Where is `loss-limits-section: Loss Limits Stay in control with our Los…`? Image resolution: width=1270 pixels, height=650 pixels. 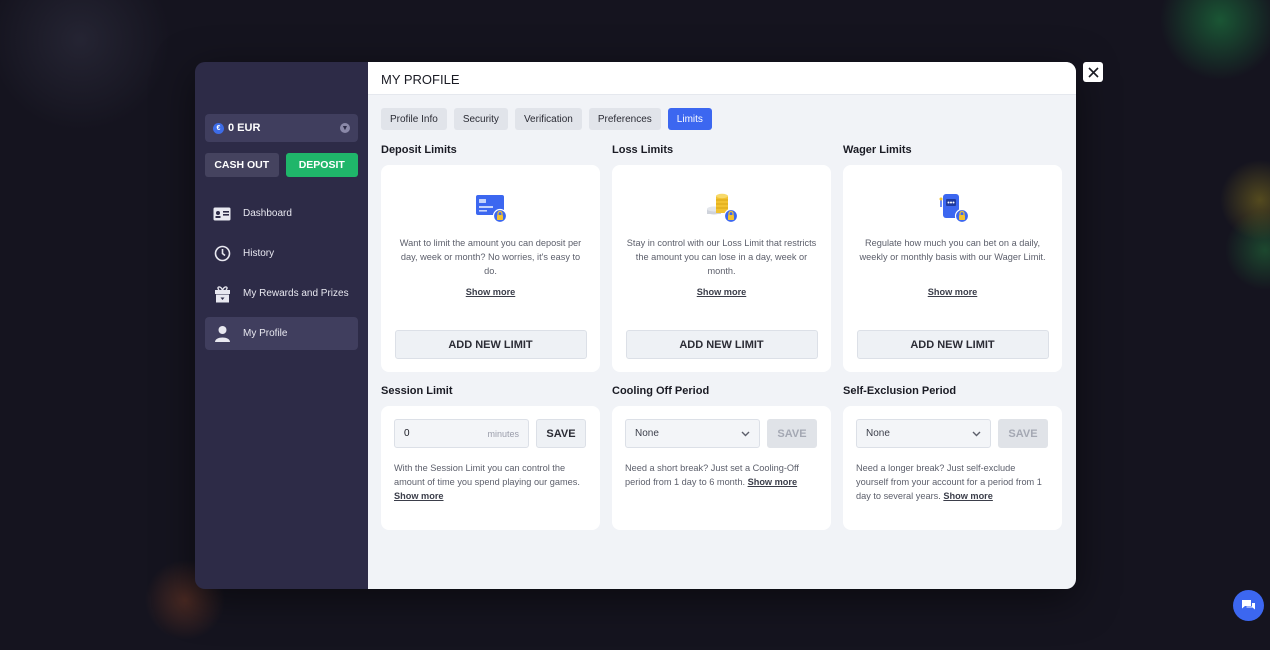 loss-limits-section: Loss Limits Stay in control with our Los… is located at coordinates (721, 257).